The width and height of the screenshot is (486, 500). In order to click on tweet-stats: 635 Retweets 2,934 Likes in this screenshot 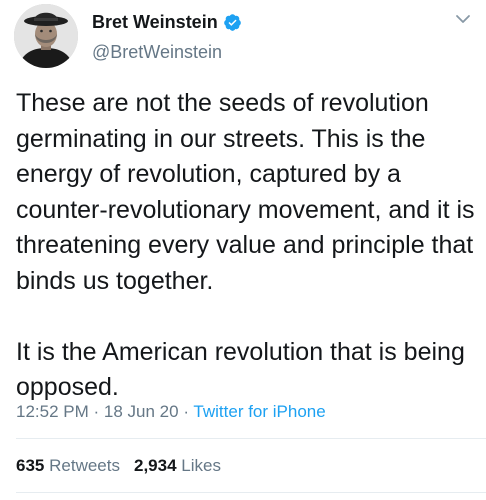, I will do `click(118, 466)`.